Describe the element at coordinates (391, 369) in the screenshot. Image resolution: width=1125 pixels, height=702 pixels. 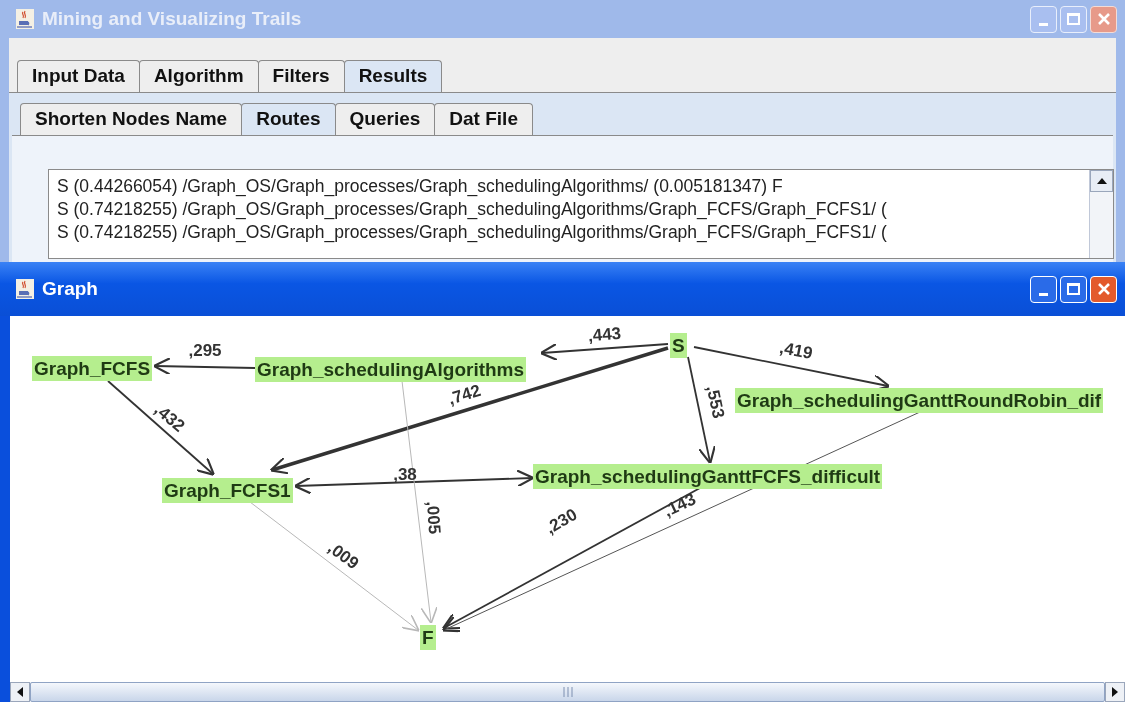
I see `graph-node: Graph_schedulingAlgorithms` at that location.